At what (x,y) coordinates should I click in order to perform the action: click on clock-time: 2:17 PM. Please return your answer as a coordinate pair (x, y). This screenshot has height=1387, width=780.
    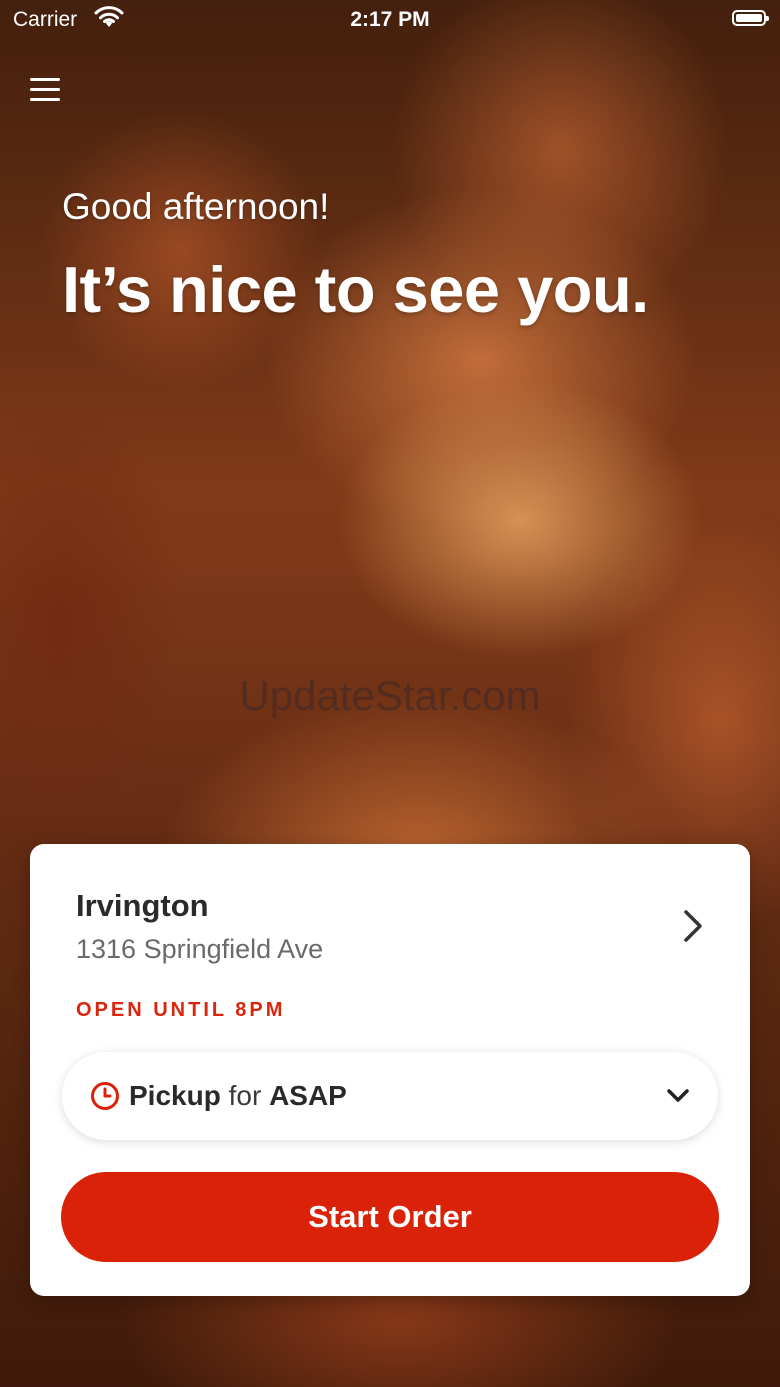
    Looking at the image, I should click on (390, 19).